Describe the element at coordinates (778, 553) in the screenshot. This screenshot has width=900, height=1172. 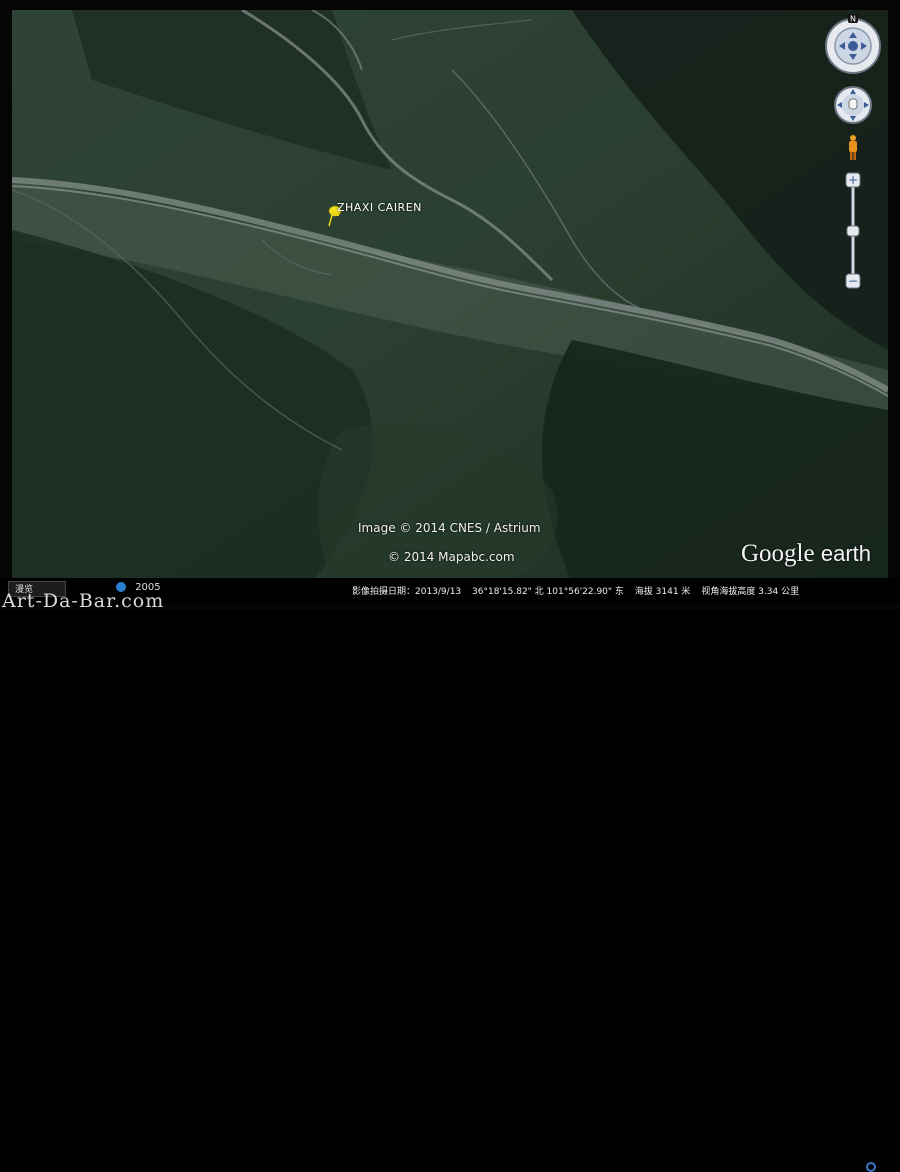
I see `google-wordmark: Google` at that location.